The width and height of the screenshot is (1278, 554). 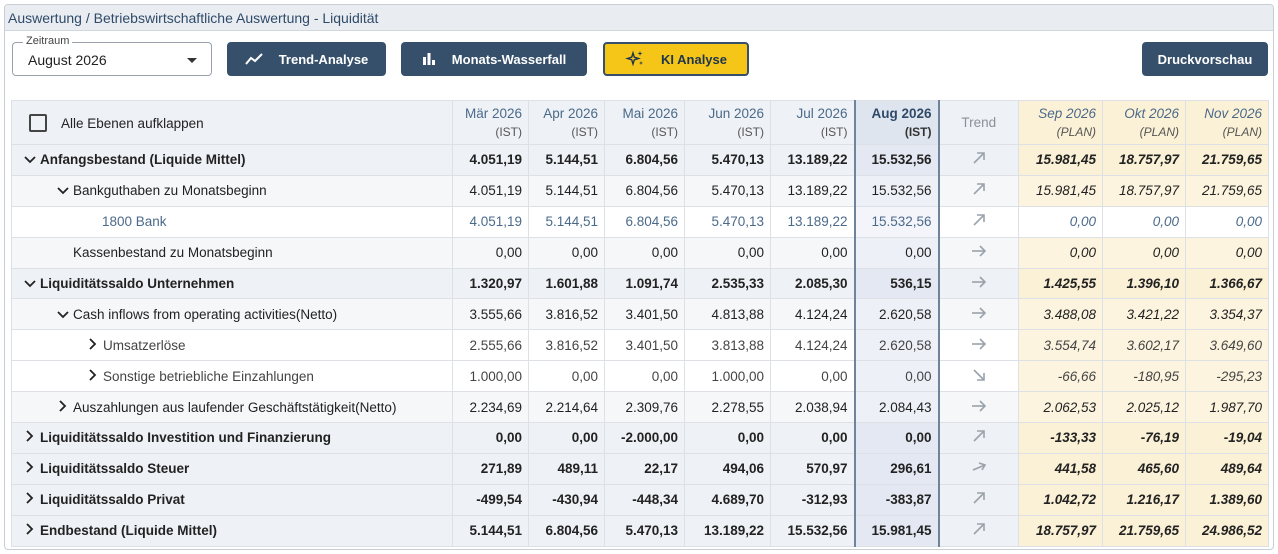 I want to click on row-label-cell: Endbestand (Liquide Mittel), so click(x=232, y=530).